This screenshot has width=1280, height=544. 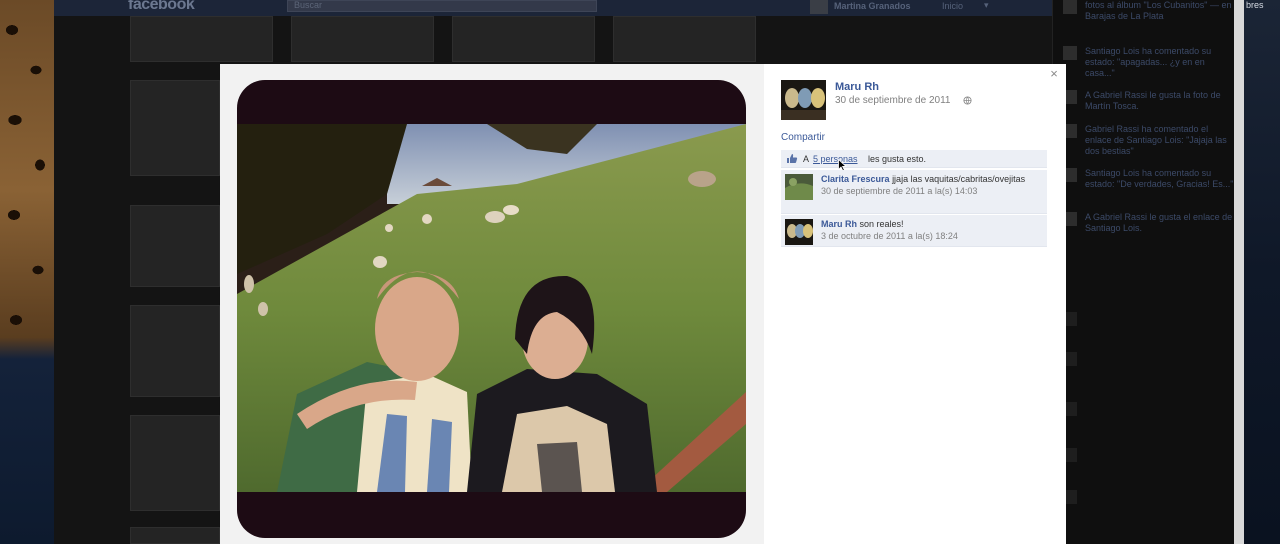 I want to click on share-link: Compartir, so click(x=803, y=137).